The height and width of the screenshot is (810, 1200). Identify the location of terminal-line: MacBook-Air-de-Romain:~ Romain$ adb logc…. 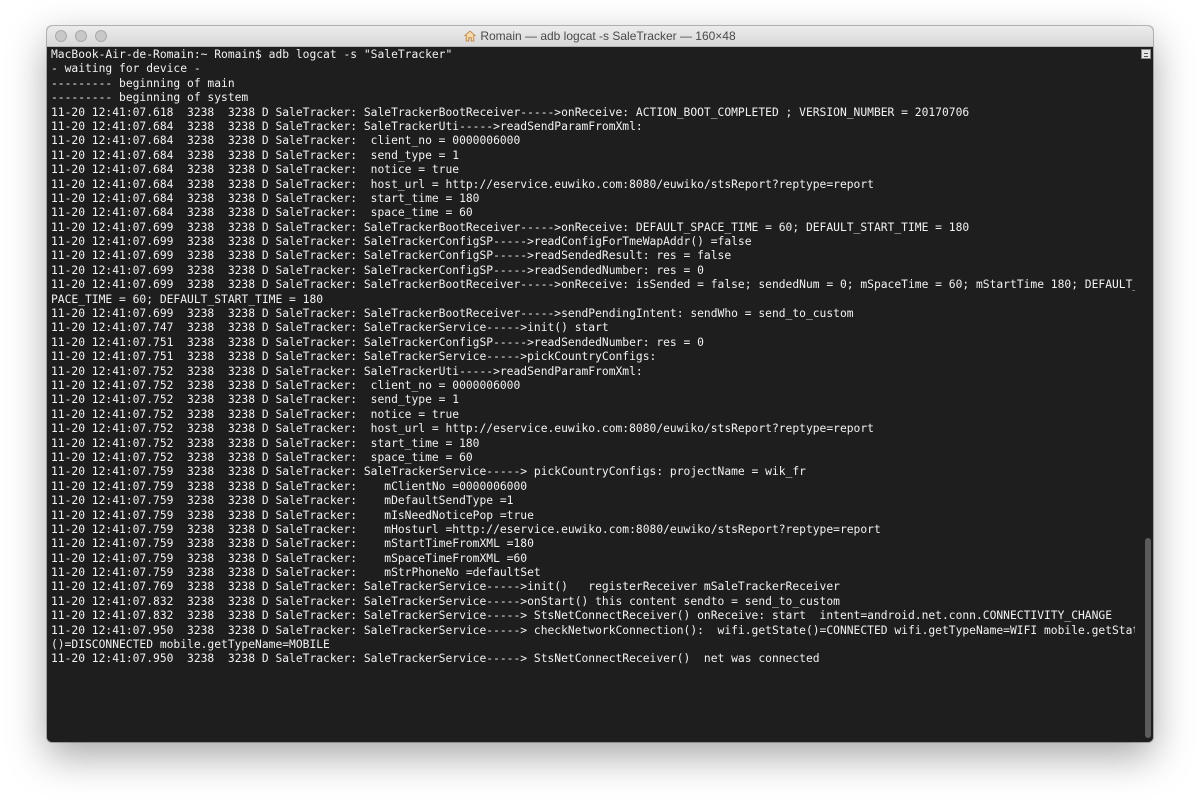
(252, 54).